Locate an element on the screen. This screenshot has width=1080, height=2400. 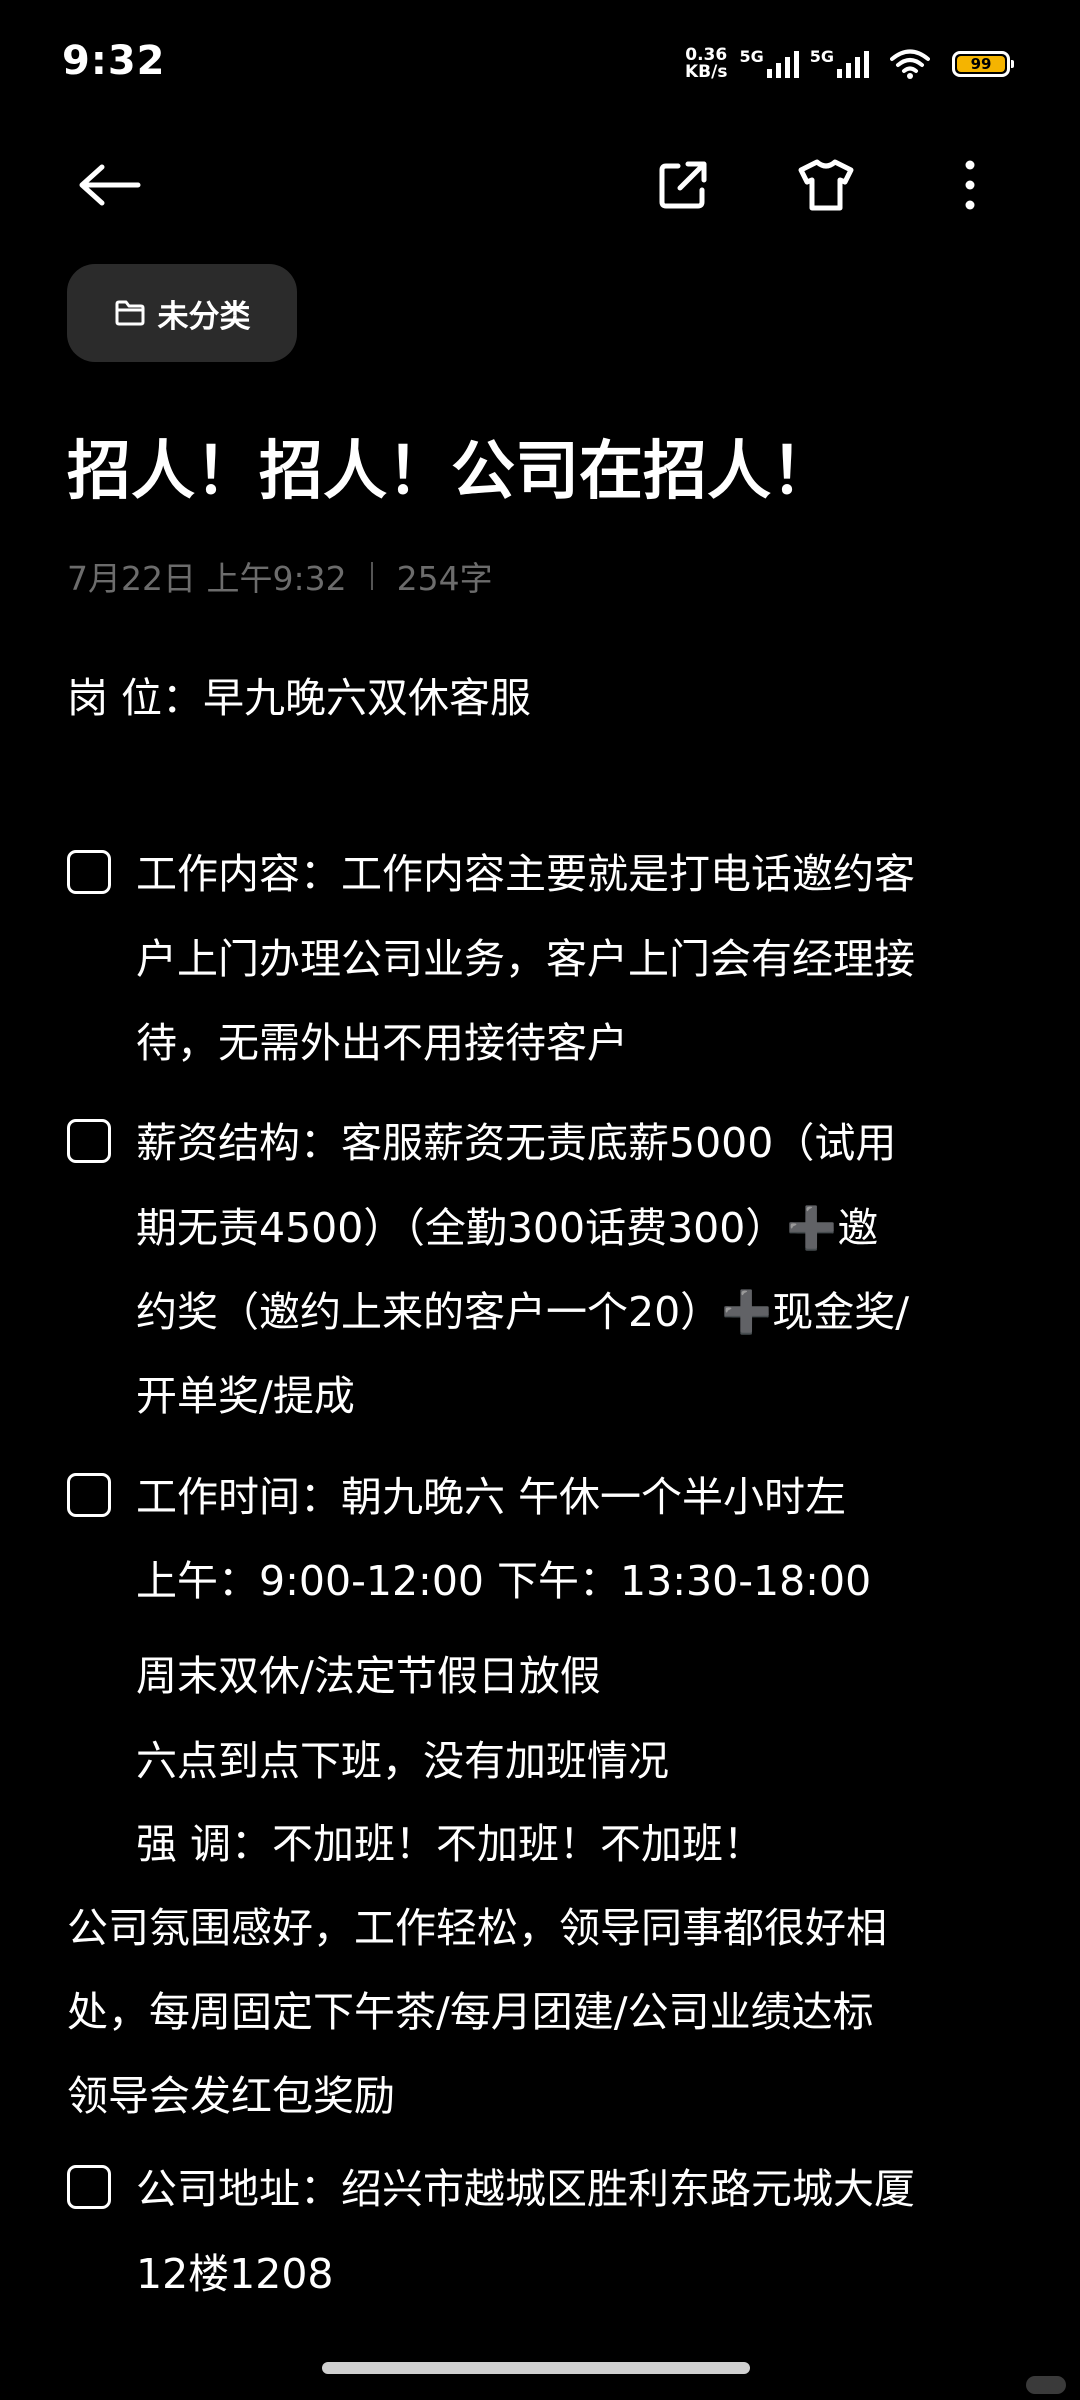
sim2-signal: 5G is located at coordinates (841, 64).